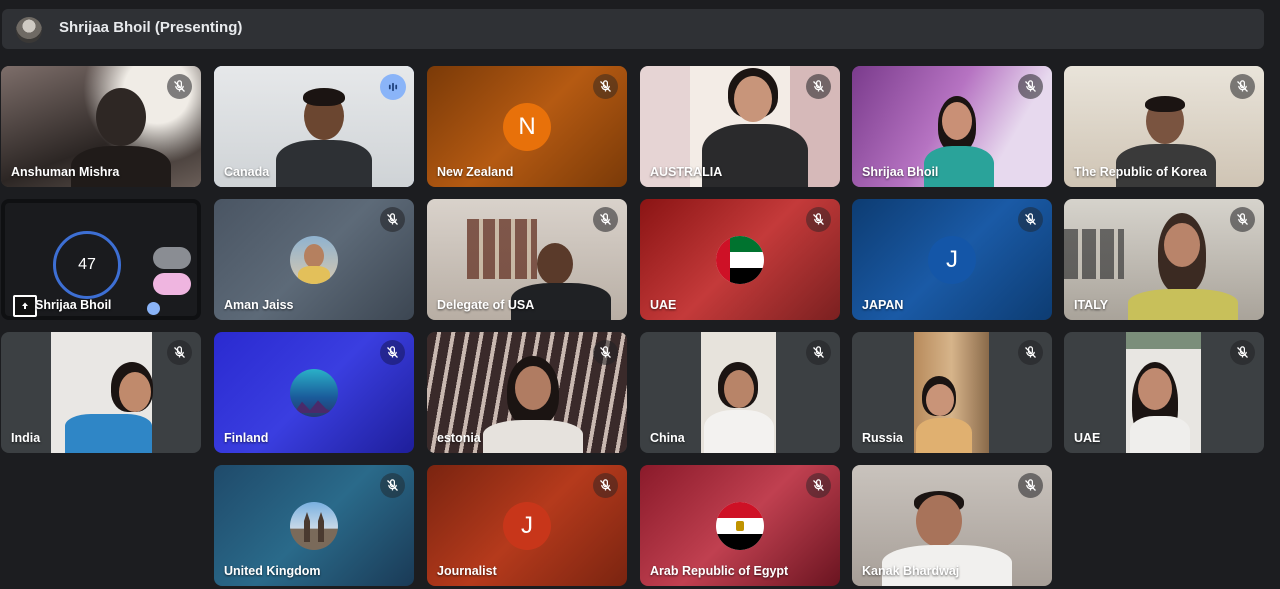 This screenshot has width=1280, height=589. What do you see at coordinates (246, 438) in the screenshot?
I see `participant-name: Finland` at bounding box center [246, 438].